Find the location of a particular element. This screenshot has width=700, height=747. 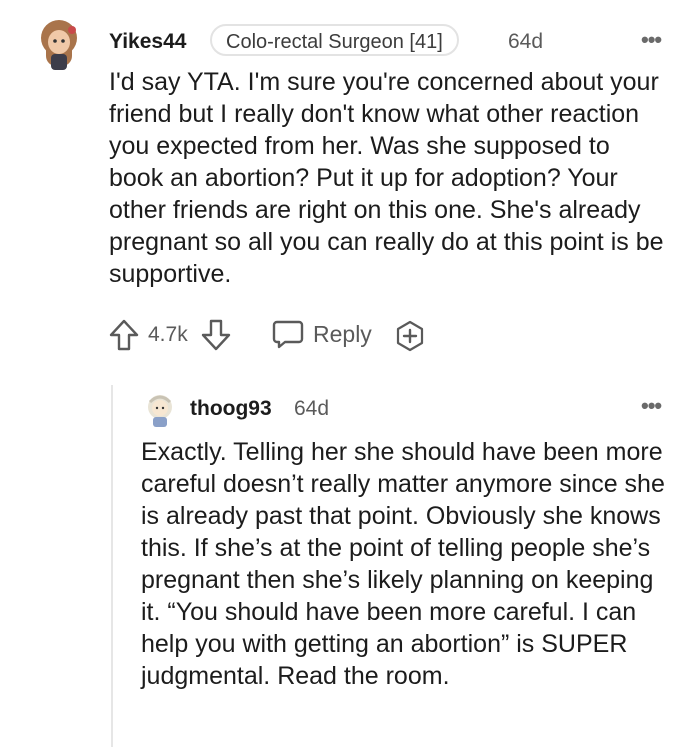

reply-avatar is located at coordinates (160, 410).